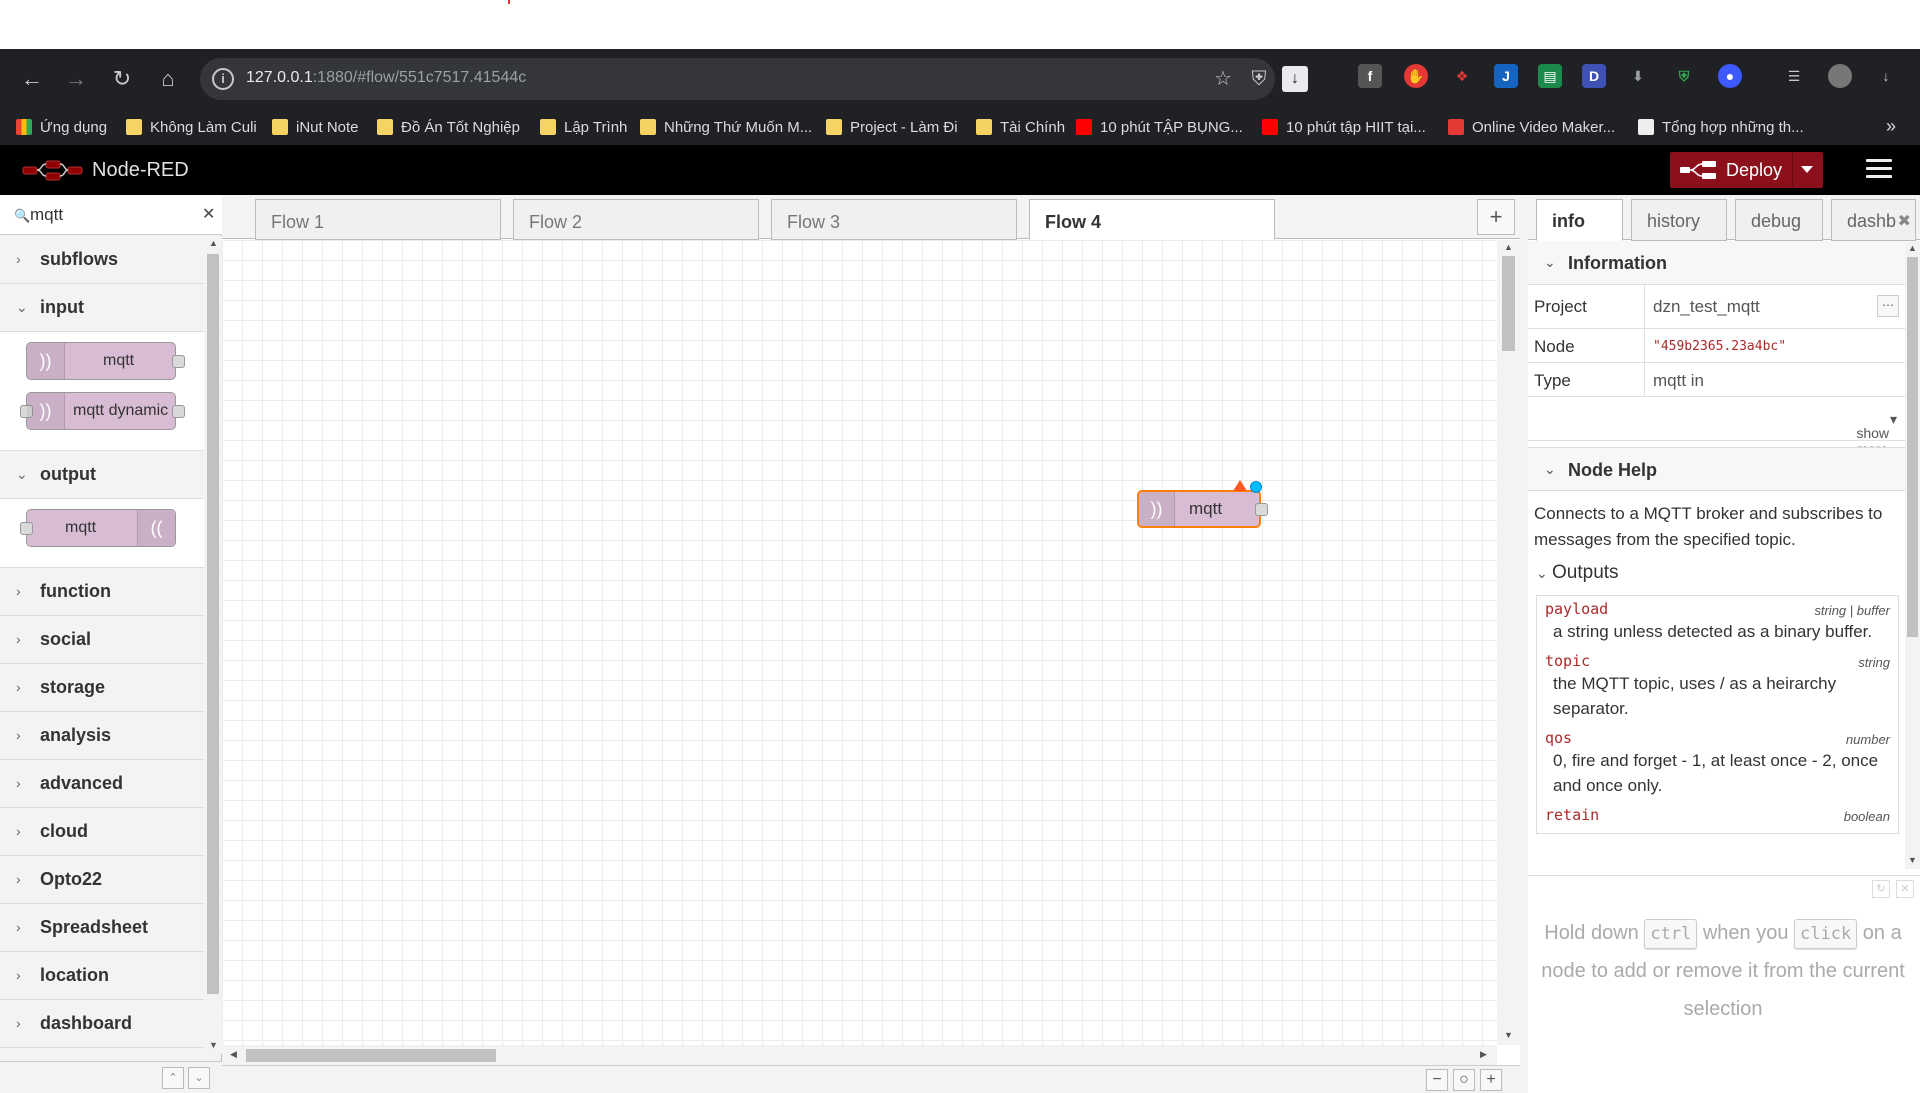 The width and height of the screenshot is (1920, 1093). Describe the element at coordinates (1888, 306) in the screenshot. I see `project-settings-button: ⋯` at that location.